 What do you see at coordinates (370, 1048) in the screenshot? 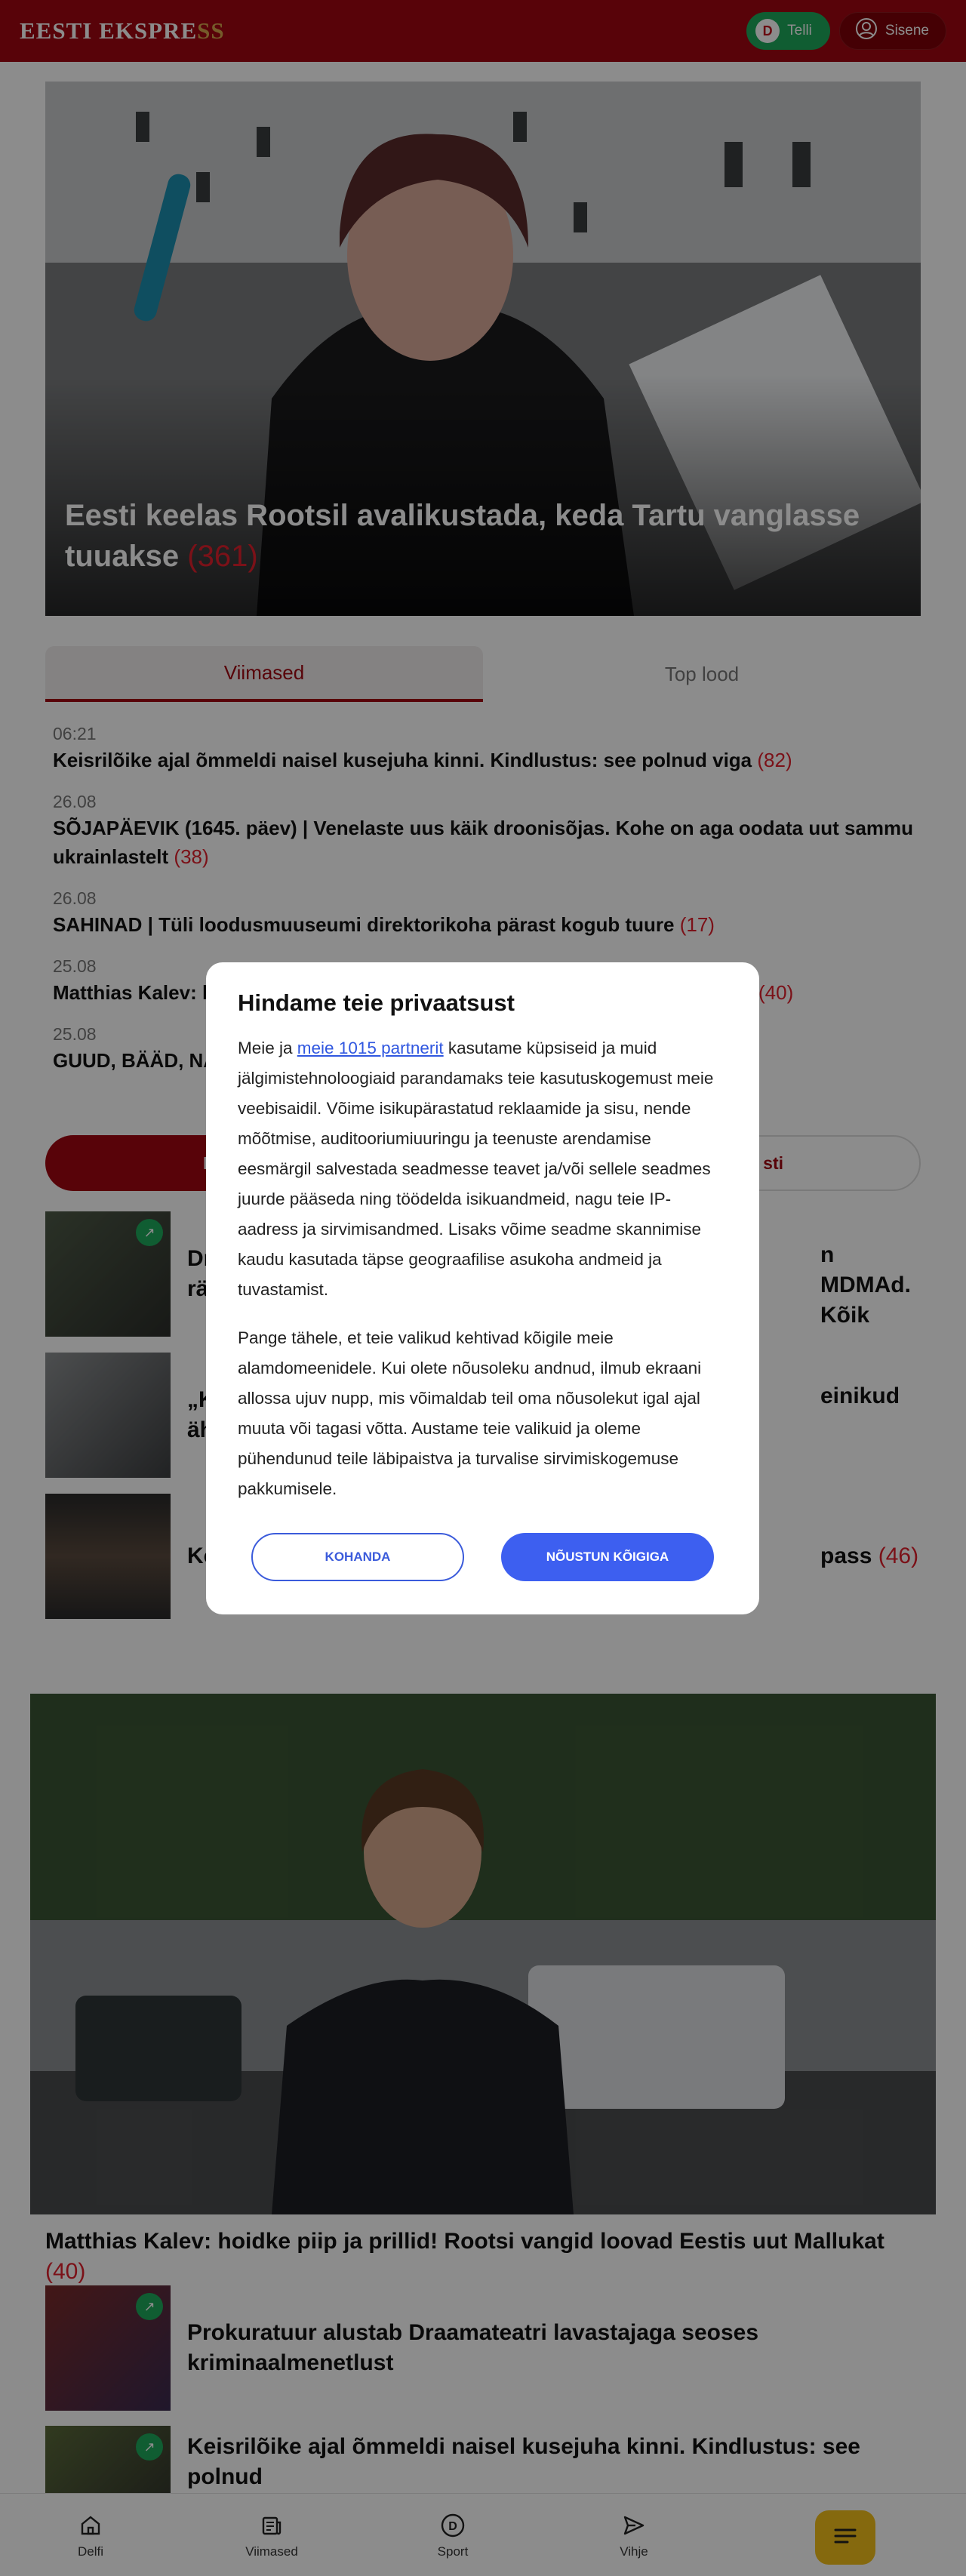
I see `partners-link: meie 1015 partnerit` at bounding box center [370, 1048].